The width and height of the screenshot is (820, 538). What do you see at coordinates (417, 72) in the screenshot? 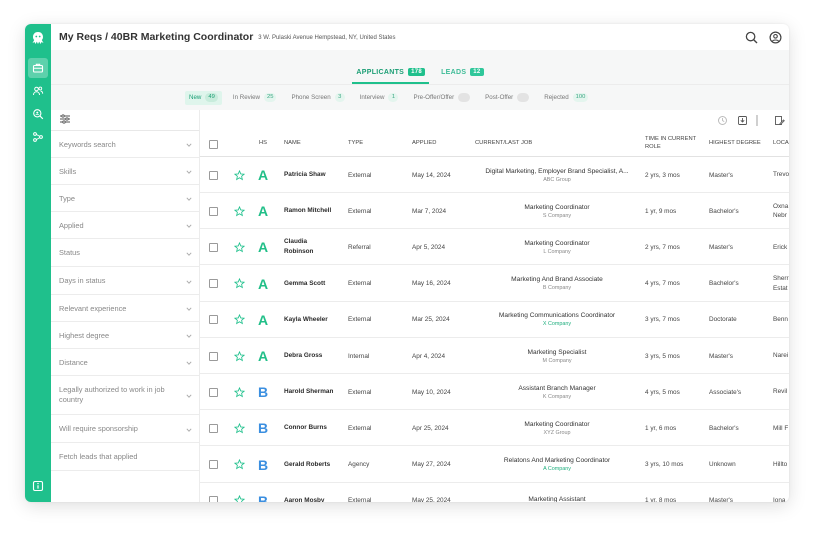
I see `count-badge: 178` at bounding box center [417, 72].